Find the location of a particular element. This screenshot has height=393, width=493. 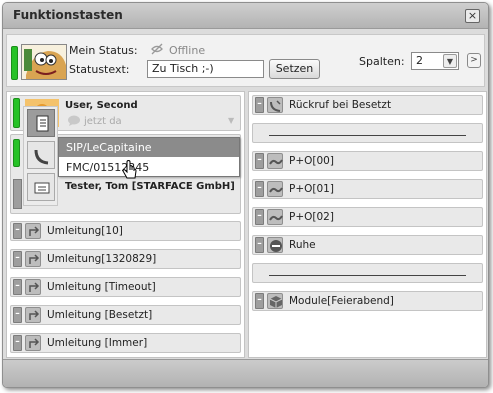

function-key: – Umleitung [Immer] is located at coordinates (125, 343).